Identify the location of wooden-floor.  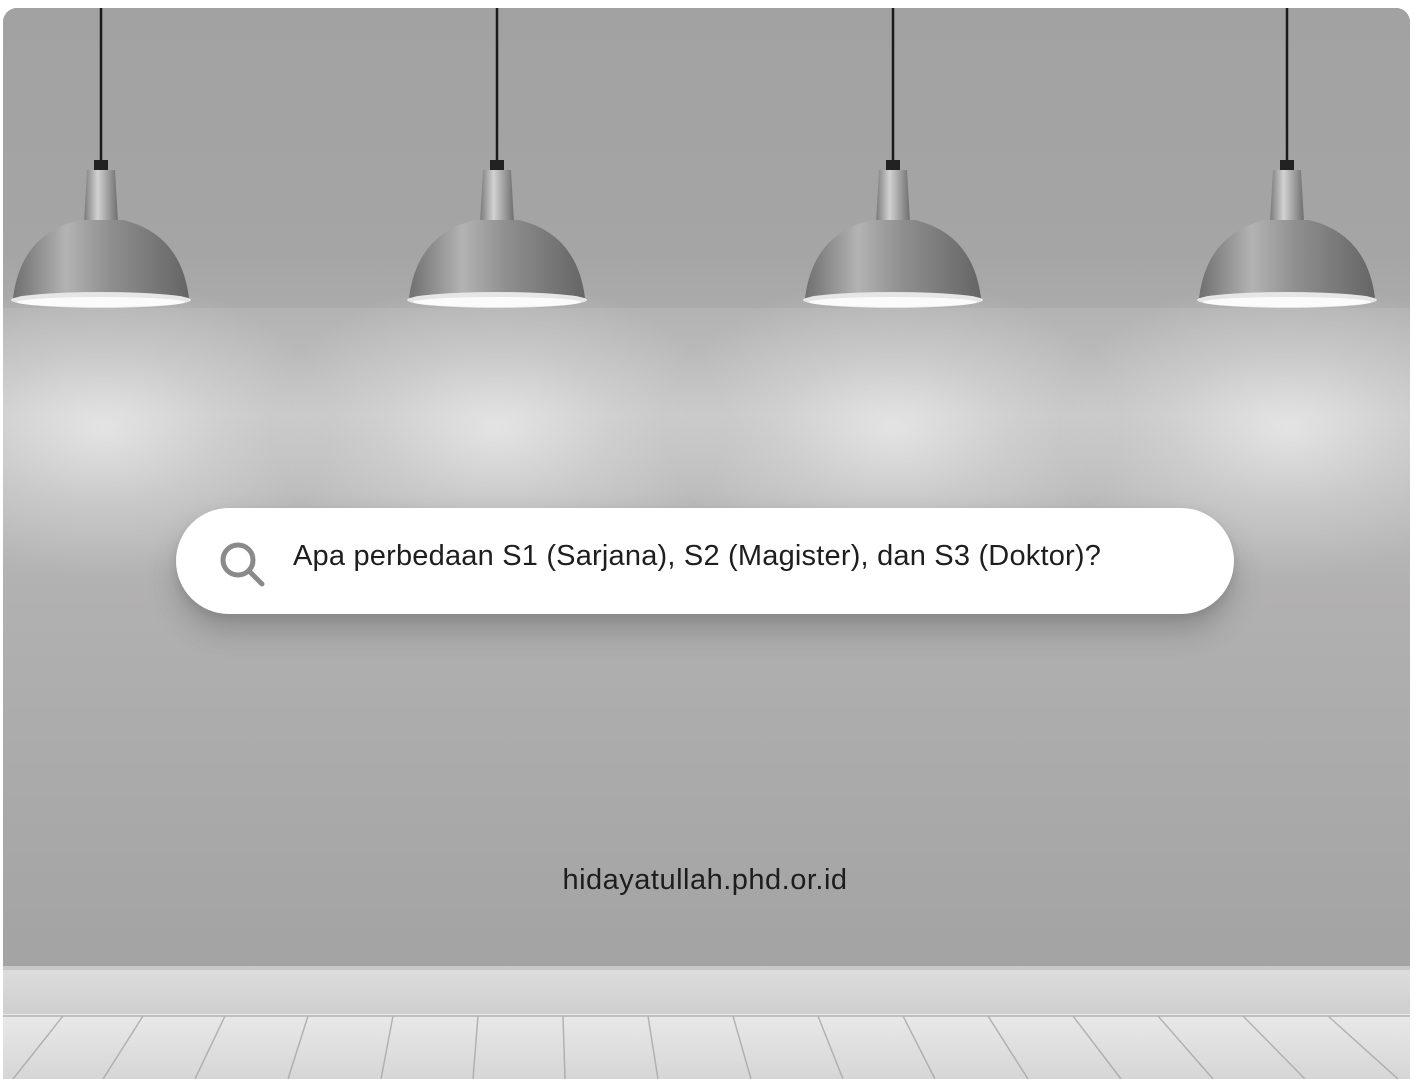
(706, 1046).